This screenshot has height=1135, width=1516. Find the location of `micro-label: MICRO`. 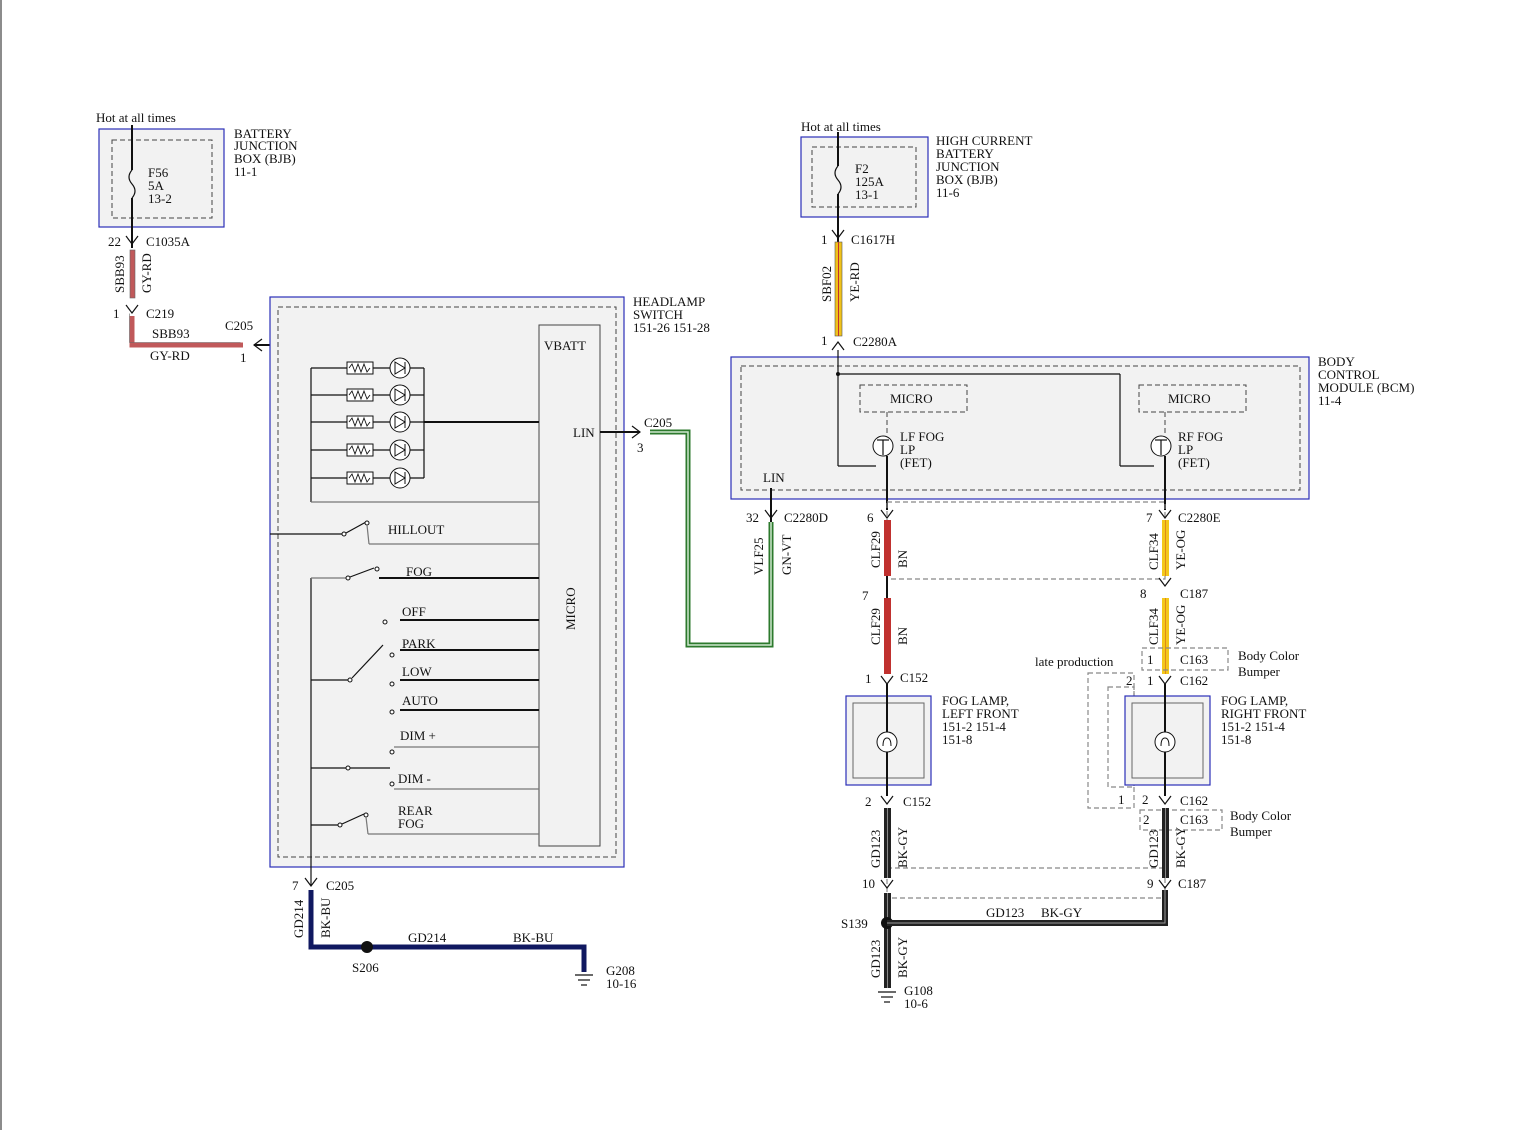

micro-label: MICRO is located at coordinates (570, 608).